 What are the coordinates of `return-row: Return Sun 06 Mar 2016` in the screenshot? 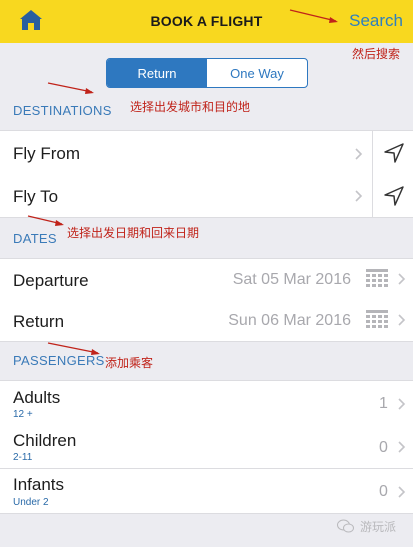 It's located at (206, 321).